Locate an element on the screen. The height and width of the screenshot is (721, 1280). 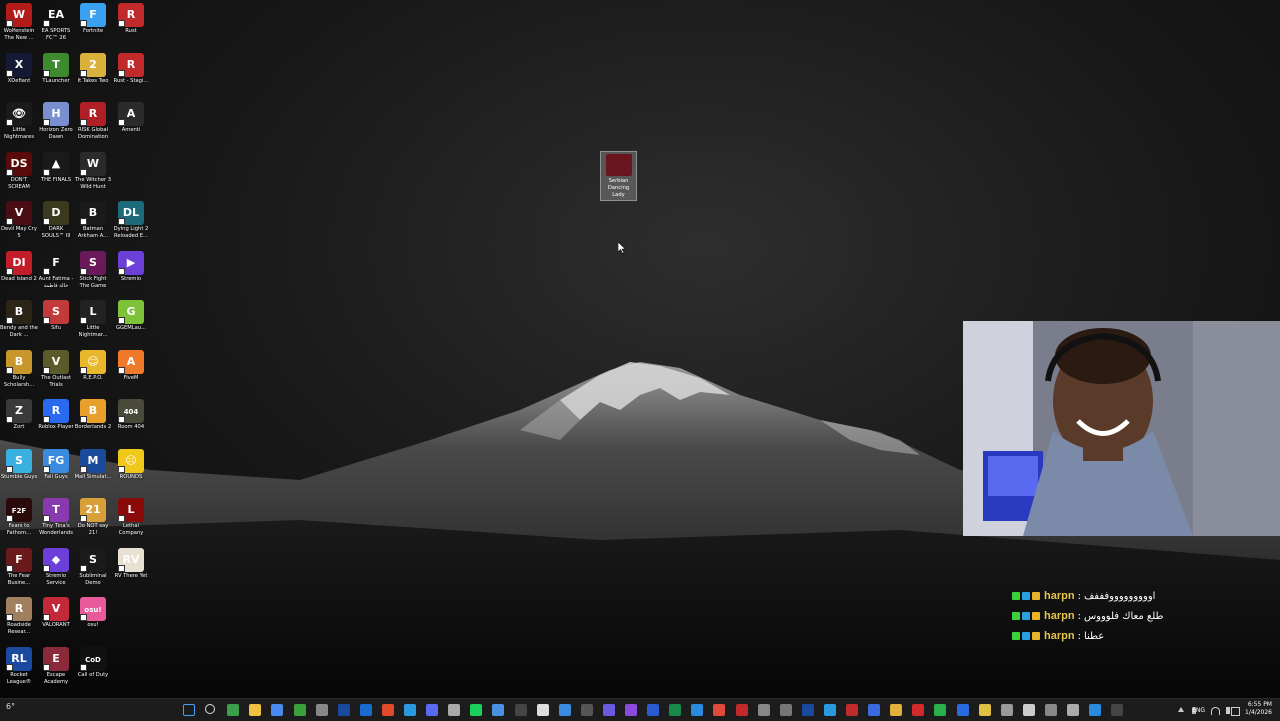
desktop-icon-tiny-tina-s-wonderlands: T Tiny Tina's Wonderlands is located at coordinates (56, 522).